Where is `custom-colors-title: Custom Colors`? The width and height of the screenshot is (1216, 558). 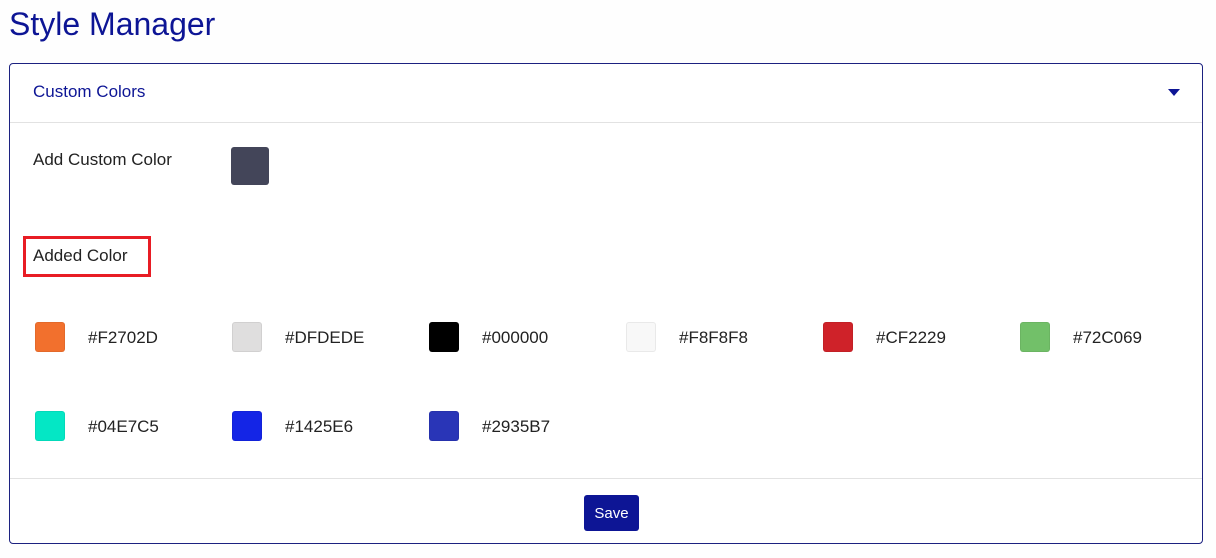
custom-colors-title: Custom Colors is located at coordinates (89, 91).